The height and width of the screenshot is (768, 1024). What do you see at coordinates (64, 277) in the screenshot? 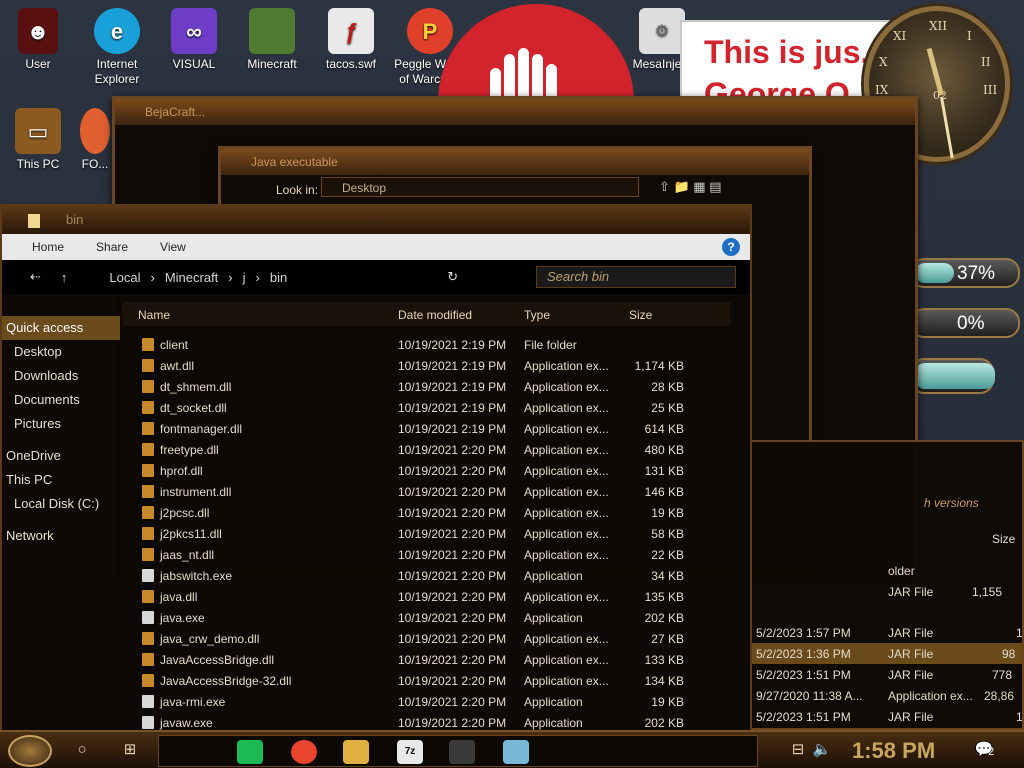
I see `up-arrow-icon: ↑` at bounding box center [64, 277].